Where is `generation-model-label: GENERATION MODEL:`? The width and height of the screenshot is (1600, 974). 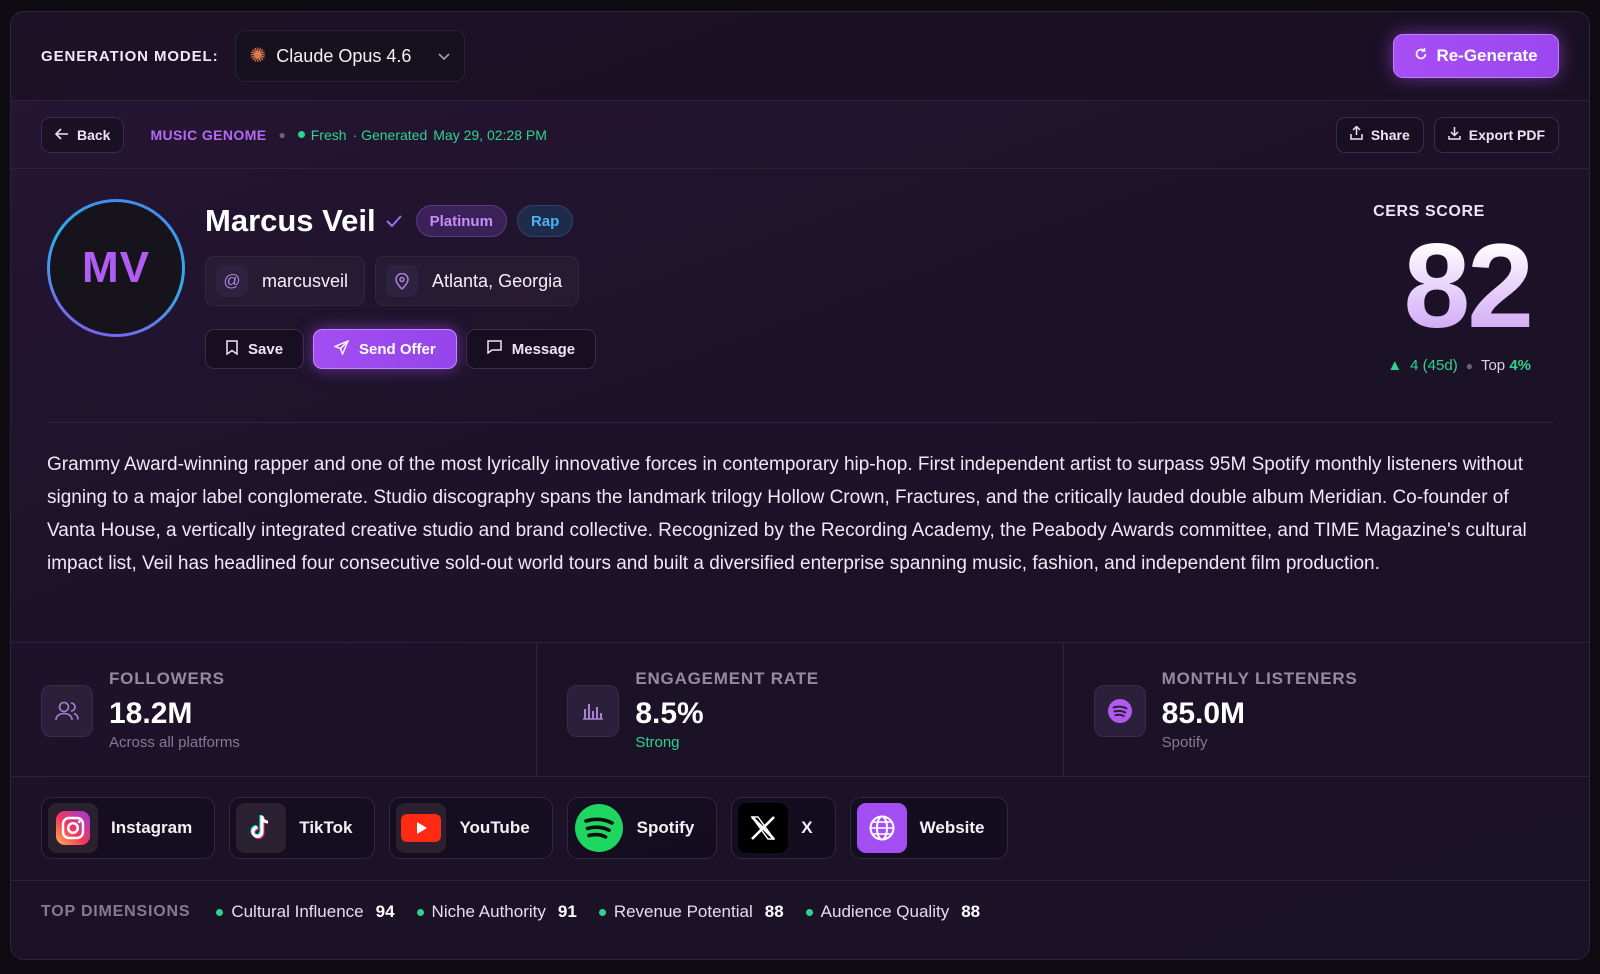 generation-model-label: GENERATION MODEL: is located at coordinates (130, 56).